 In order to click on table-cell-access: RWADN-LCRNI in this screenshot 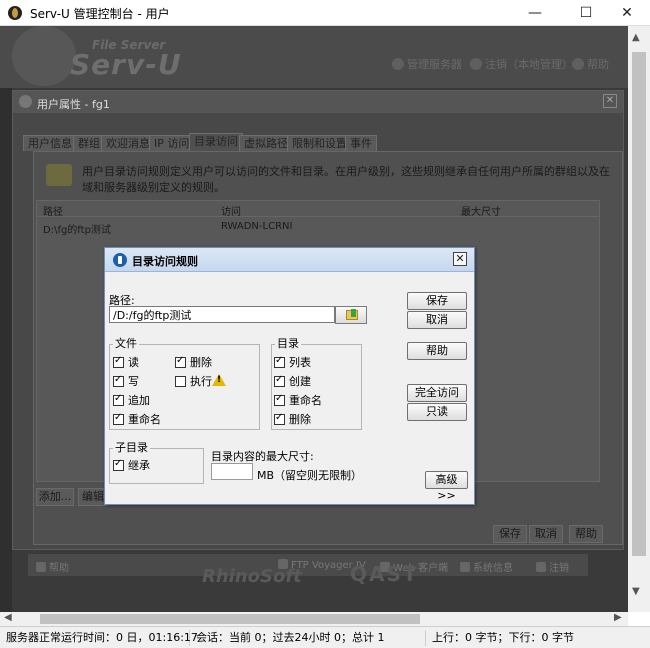, I will do `click(257, 226)`.